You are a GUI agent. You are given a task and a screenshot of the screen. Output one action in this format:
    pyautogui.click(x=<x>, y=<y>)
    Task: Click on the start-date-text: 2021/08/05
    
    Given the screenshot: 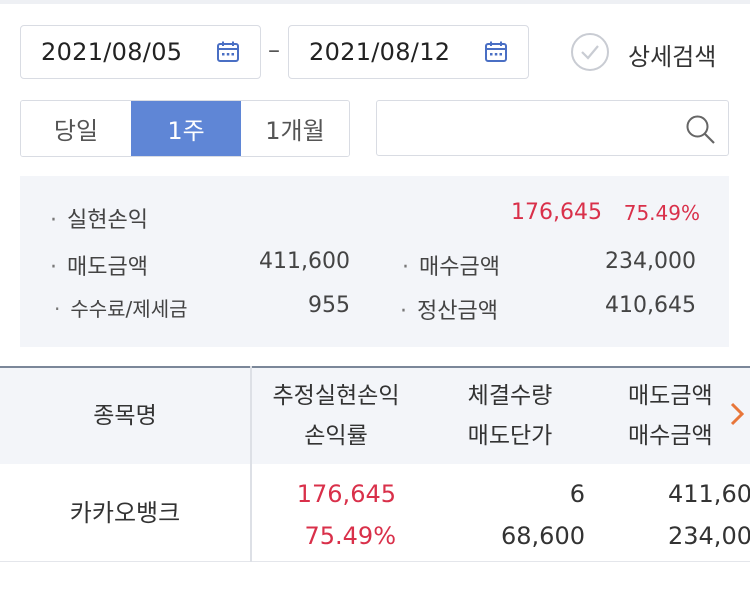 What is the action you would take?
    pyautogui.click(x=112, y=52)
    